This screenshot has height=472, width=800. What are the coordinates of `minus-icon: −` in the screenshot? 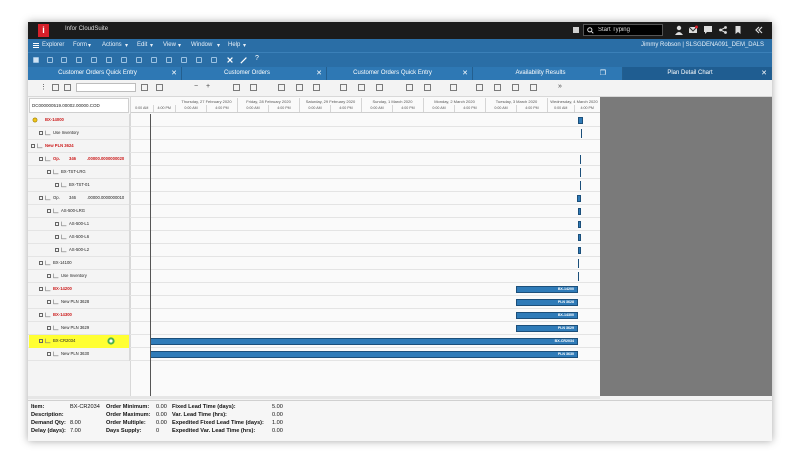 It's located at (196, 86).